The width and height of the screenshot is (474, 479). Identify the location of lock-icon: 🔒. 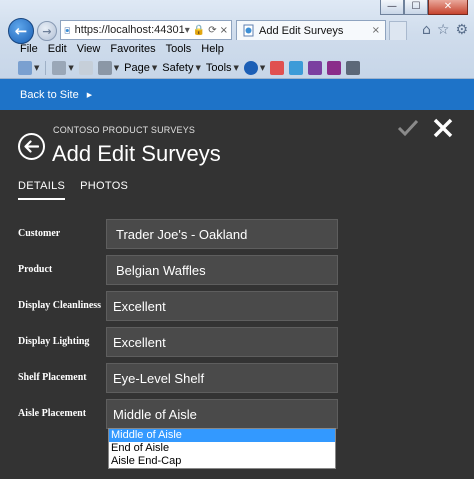
(199, 30).